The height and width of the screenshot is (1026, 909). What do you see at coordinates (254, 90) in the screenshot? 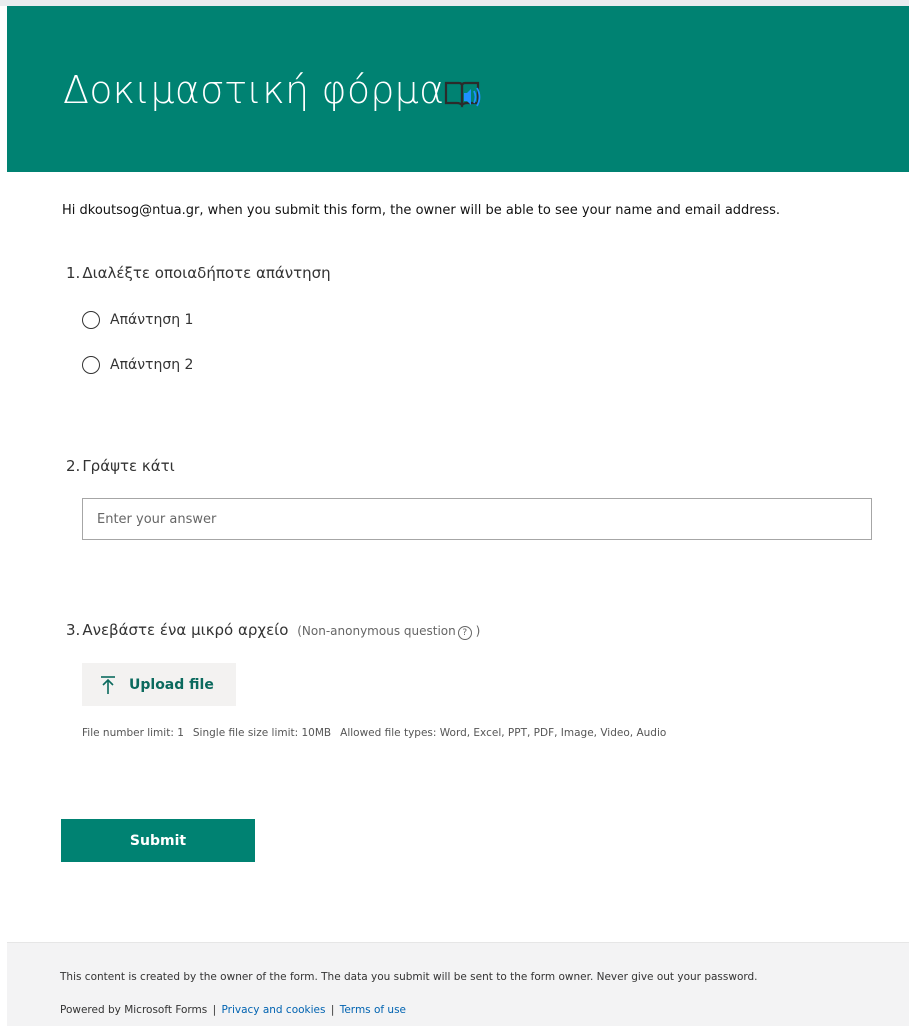
I see `form-title: Δοκιμαστική φόρμα` at bounding box center [254, 90].